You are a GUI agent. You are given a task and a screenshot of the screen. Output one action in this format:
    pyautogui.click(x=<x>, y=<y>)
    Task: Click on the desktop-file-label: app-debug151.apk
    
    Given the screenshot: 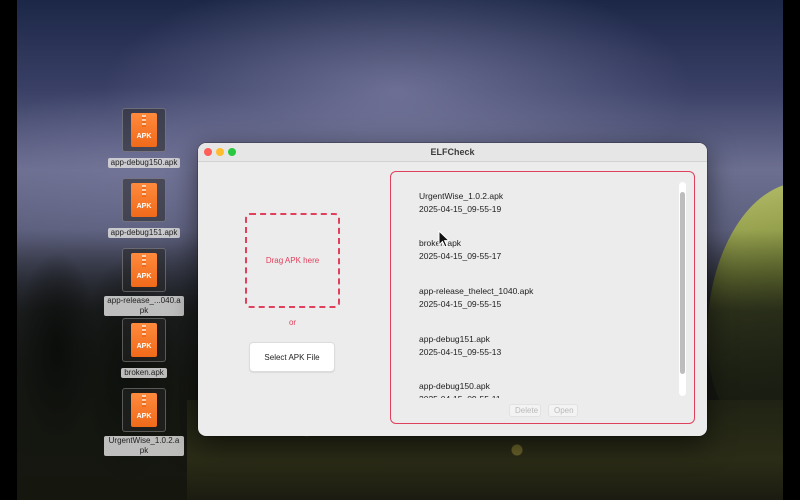 What is the action you would take?
    pyautogui.click(x=144, y=233)
    